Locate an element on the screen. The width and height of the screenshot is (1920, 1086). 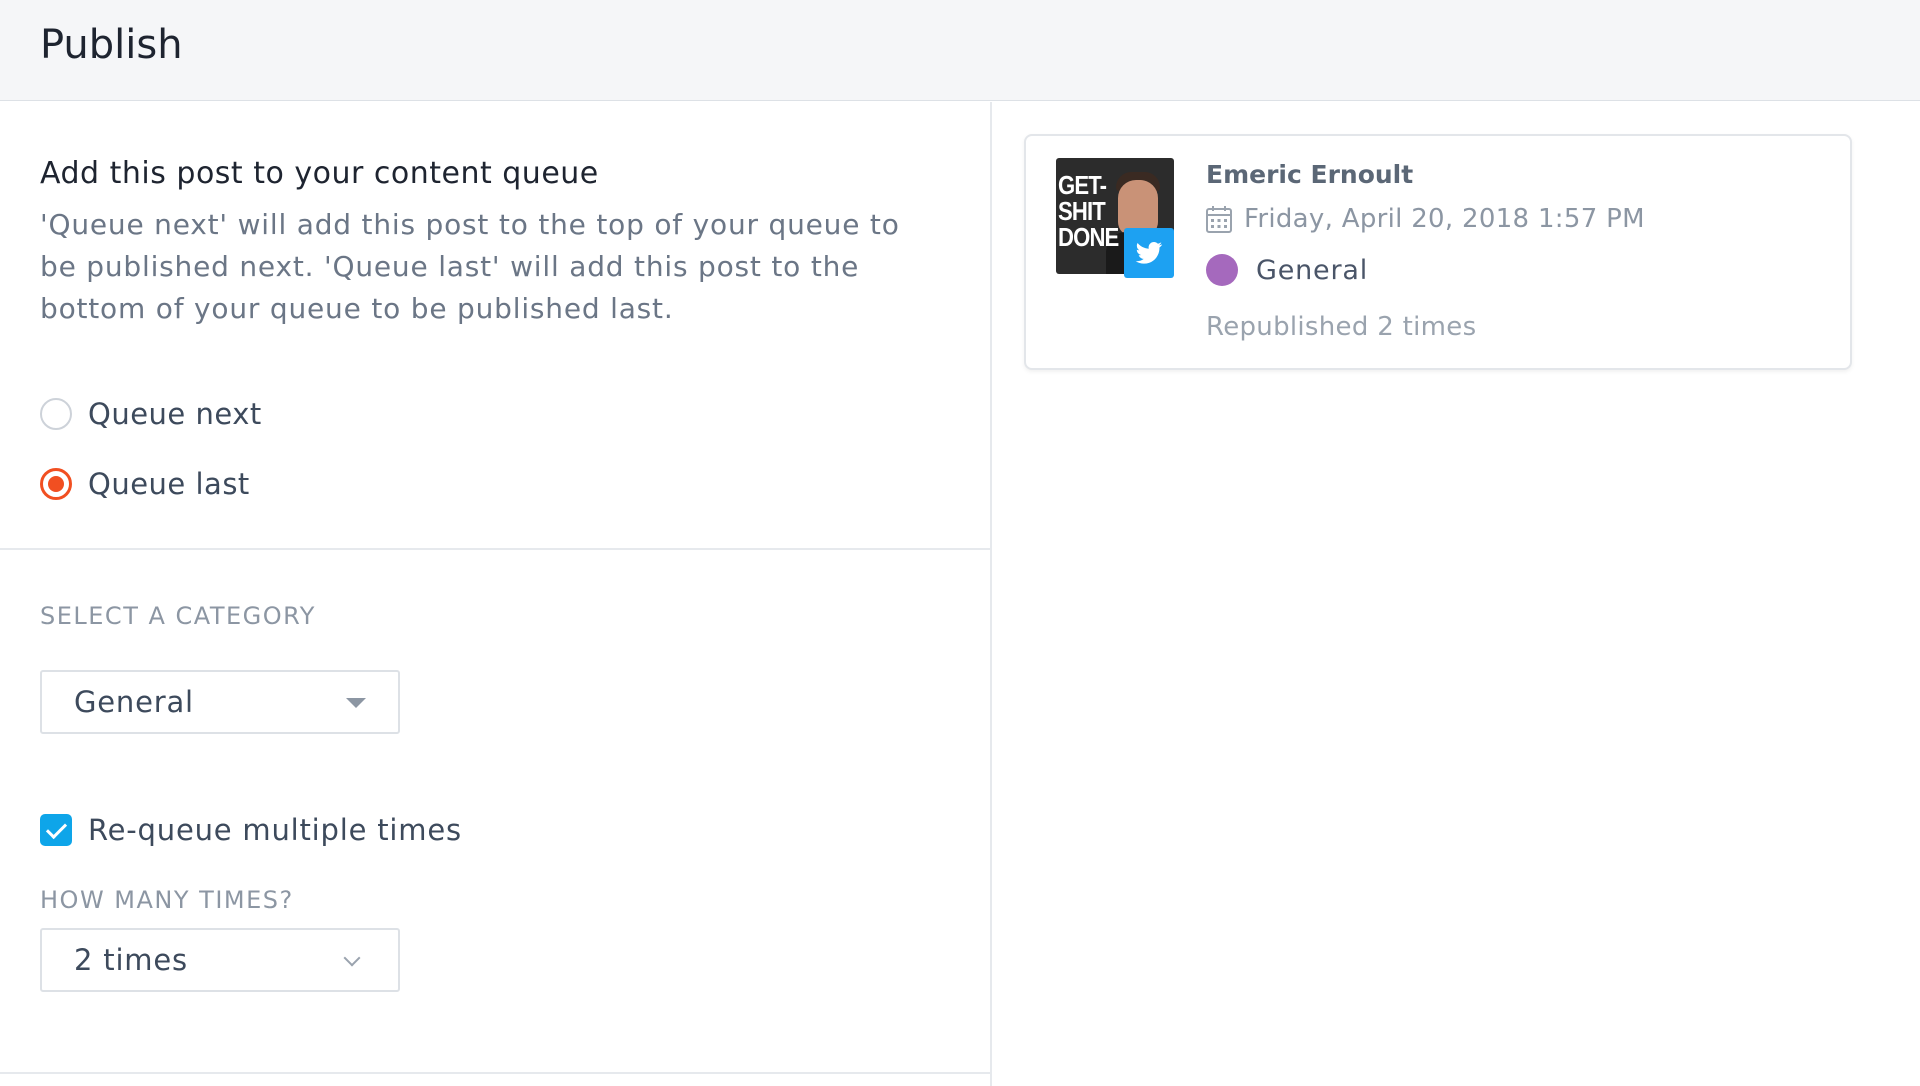
category-select-value: General is located at coordinates (134, 702).